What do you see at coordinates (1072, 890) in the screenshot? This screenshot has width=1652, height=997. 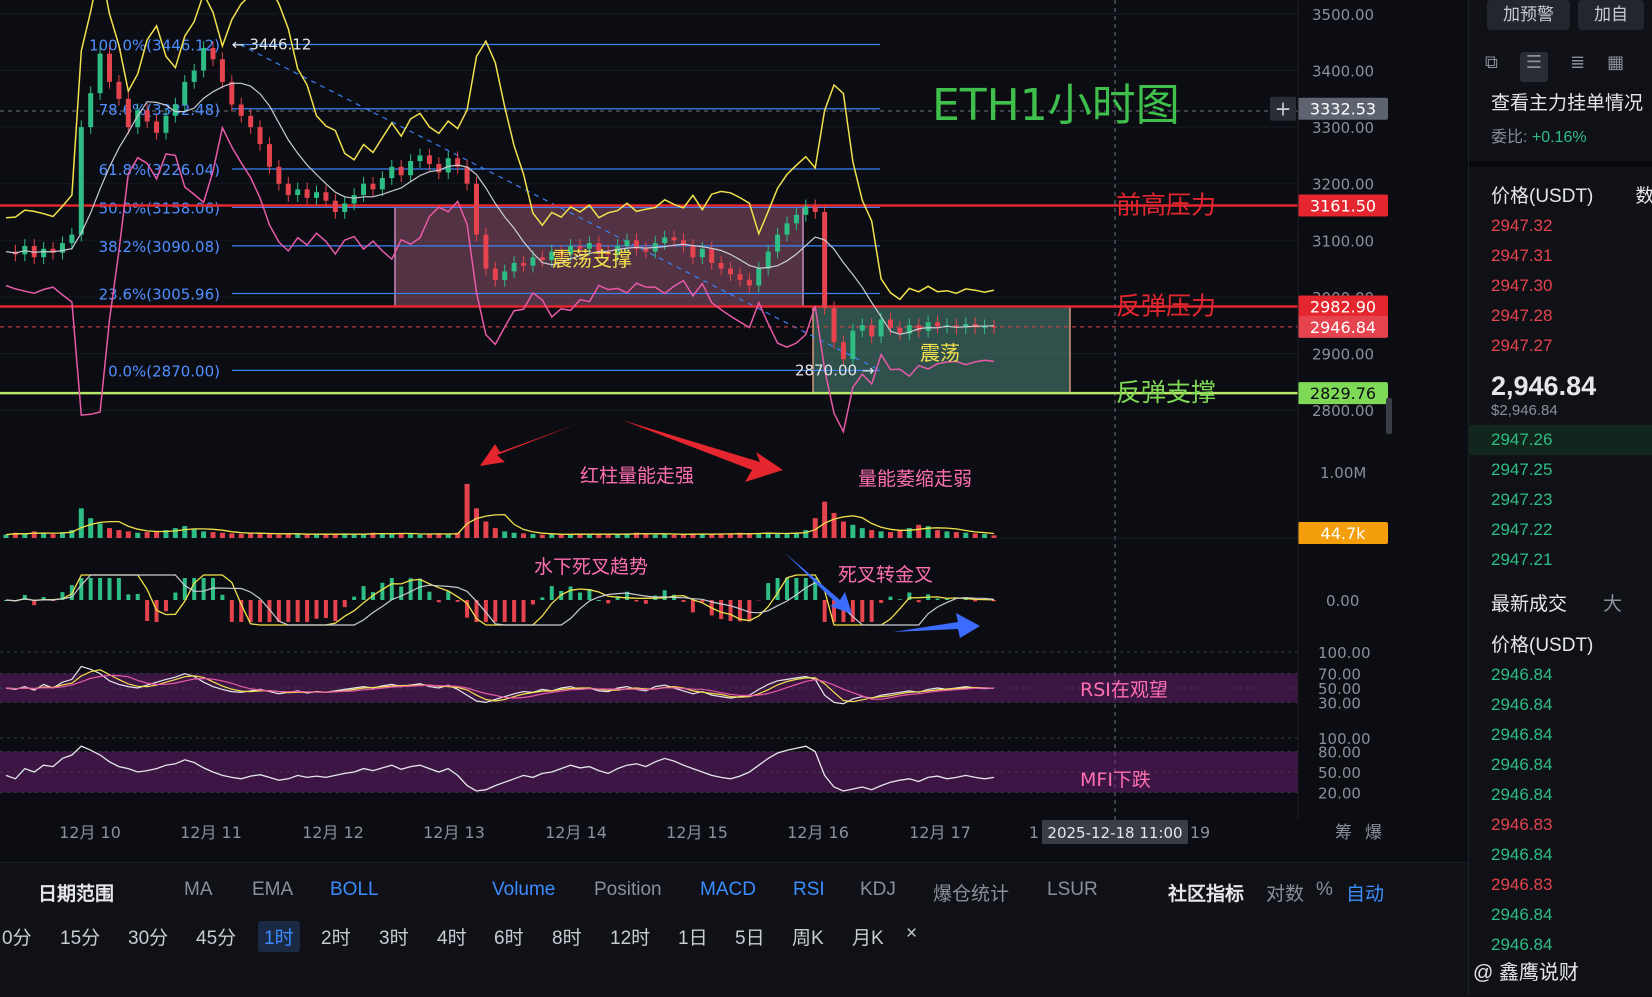 I see `lsur-button: LSUR` at bounding box center [1072, 890].